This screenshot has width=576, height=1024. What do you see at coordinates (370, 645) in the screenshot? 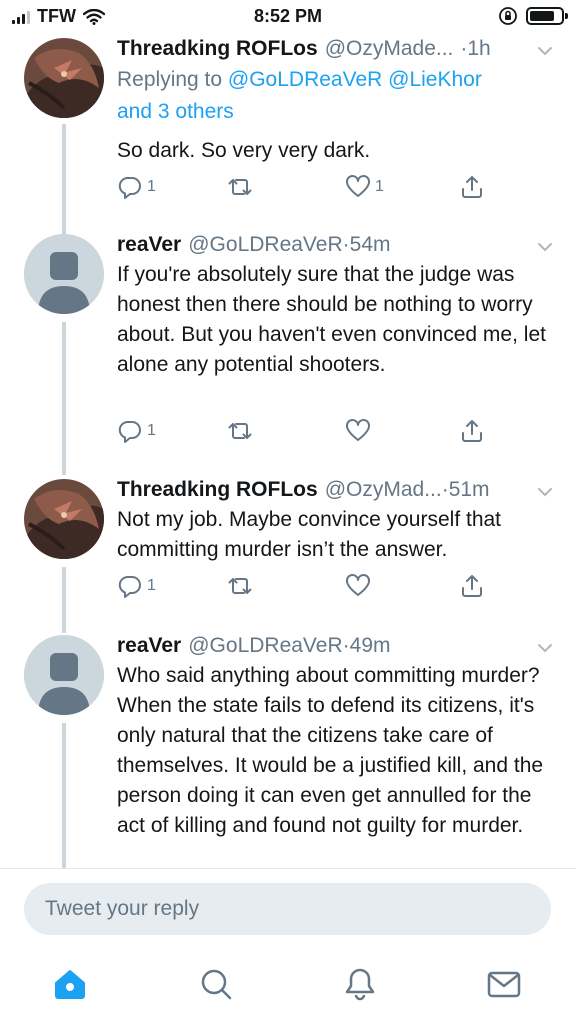
I see `tweet-time: 49m` at bounding box center [370, 645].